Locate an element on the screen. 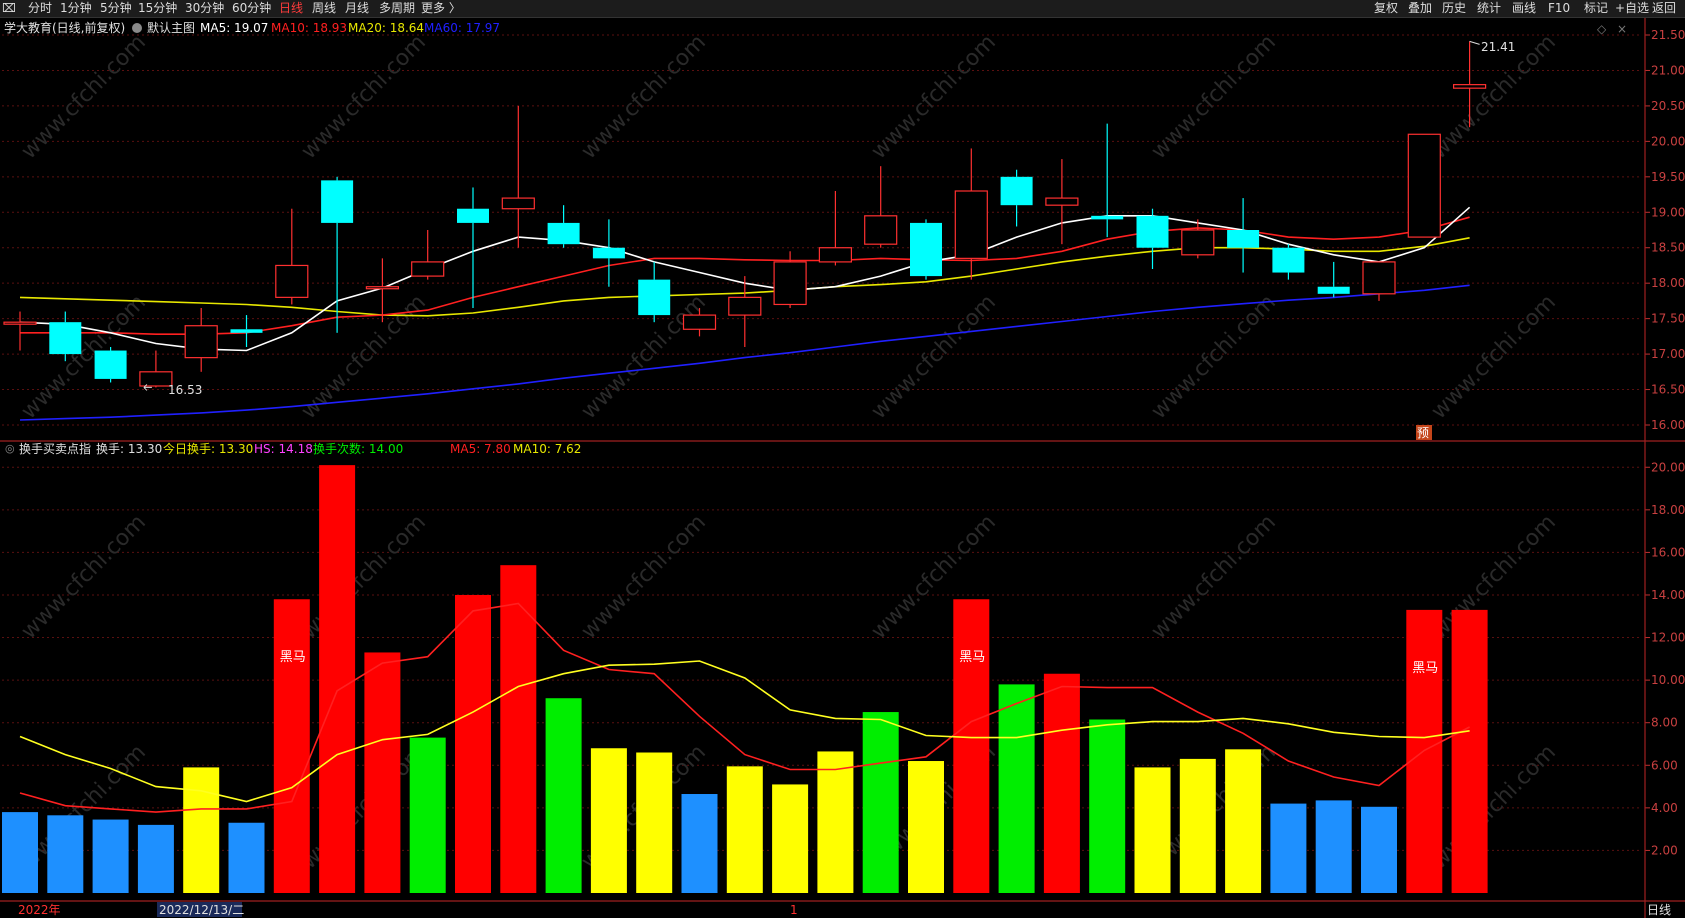 This screenshot has width=1685, height=918. toolbar-right-item-1: 叠加 is located at coordinates (1420, 8).